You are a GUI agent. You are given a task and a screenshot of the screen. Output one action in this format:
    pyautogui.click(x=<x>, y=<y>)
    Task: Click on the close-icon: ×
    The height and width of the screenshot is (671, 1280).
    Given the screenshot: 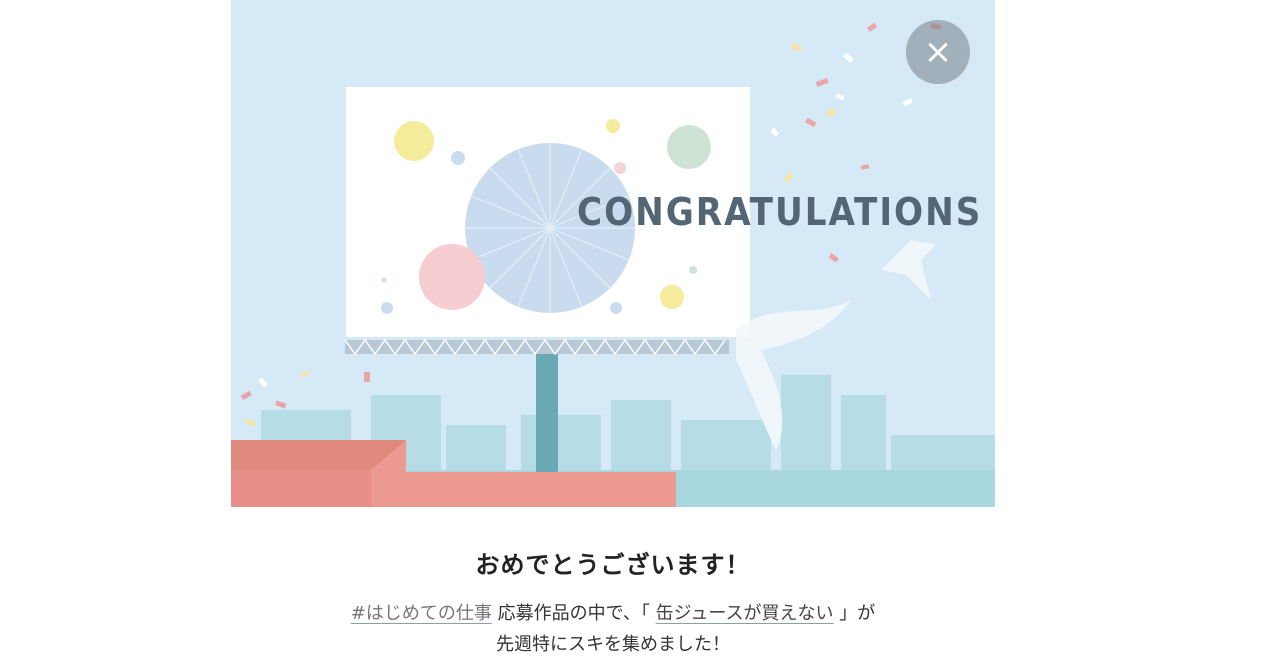 What is the action you would take?
    pyautogui.click(x=938, y=52)
    